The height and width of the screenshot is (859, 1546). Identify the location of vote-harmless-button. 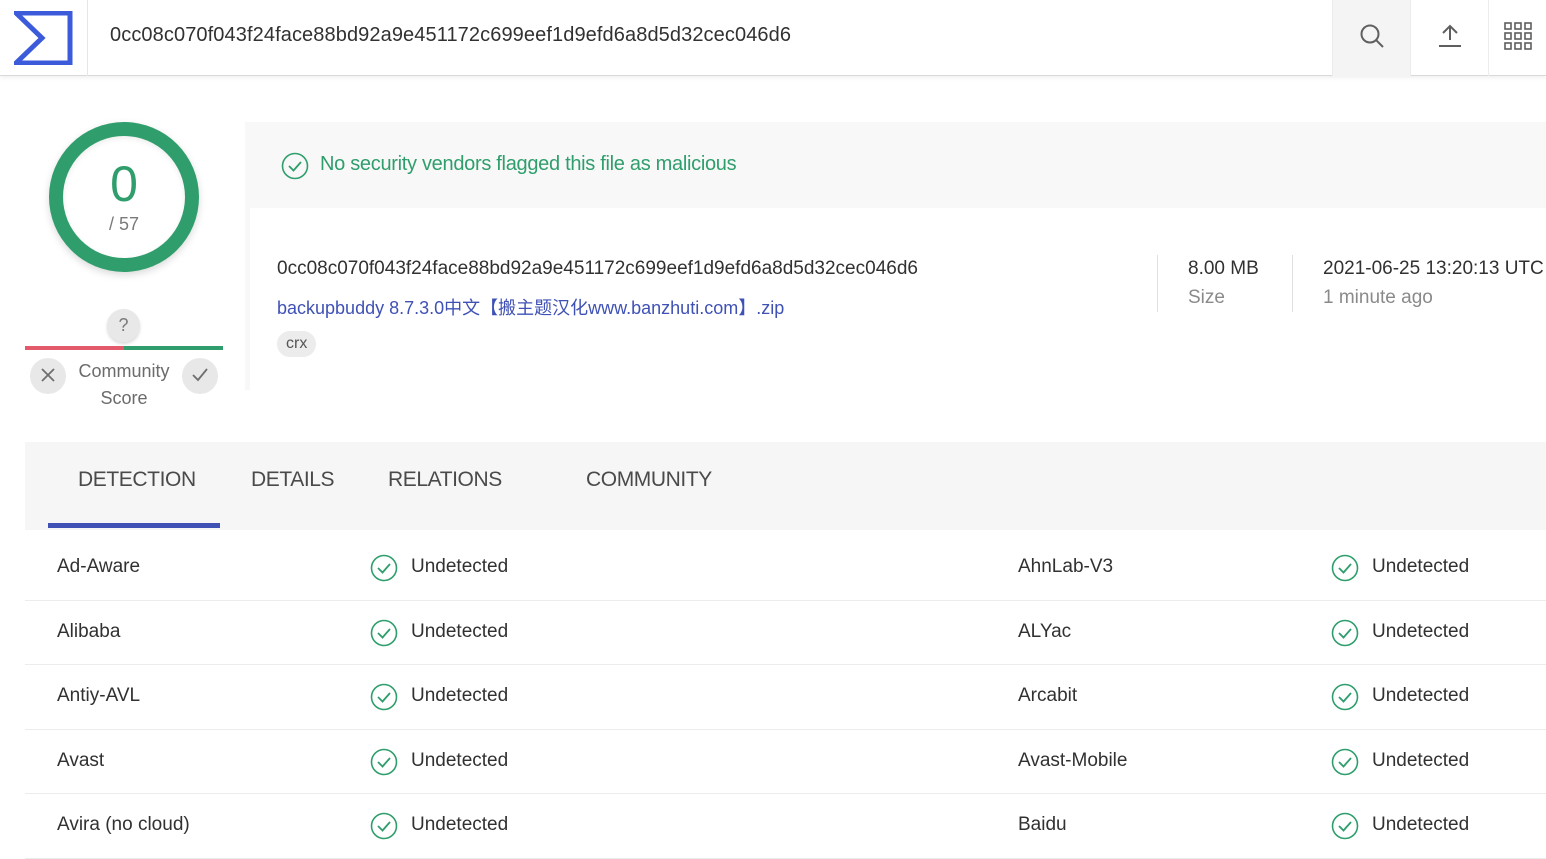
(200, 376).